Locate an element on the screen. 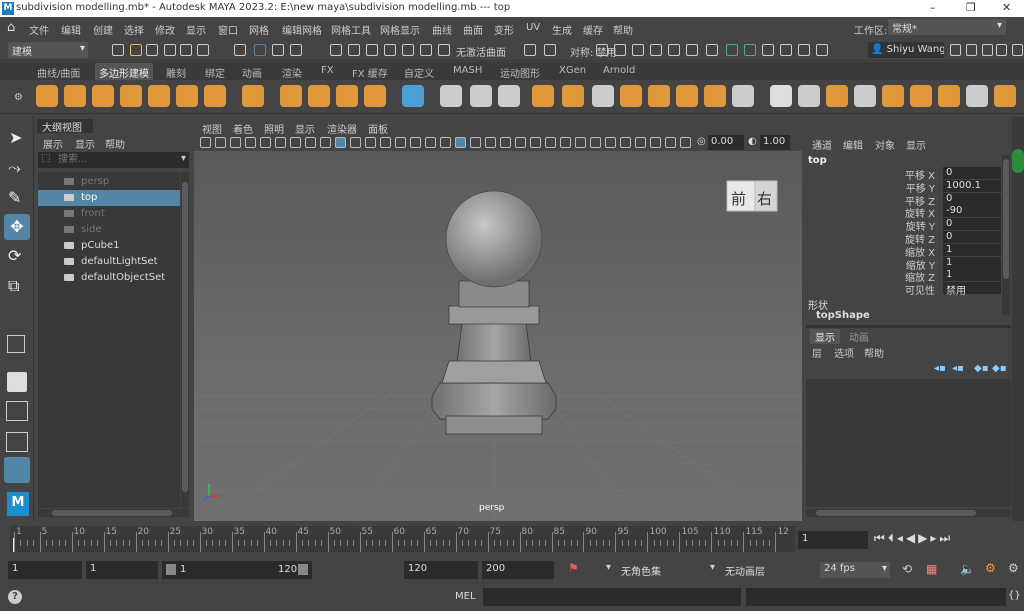 The image size is (1024, 611). outliner-search: ⬚ ▾ is located at coordinates (113, 160).